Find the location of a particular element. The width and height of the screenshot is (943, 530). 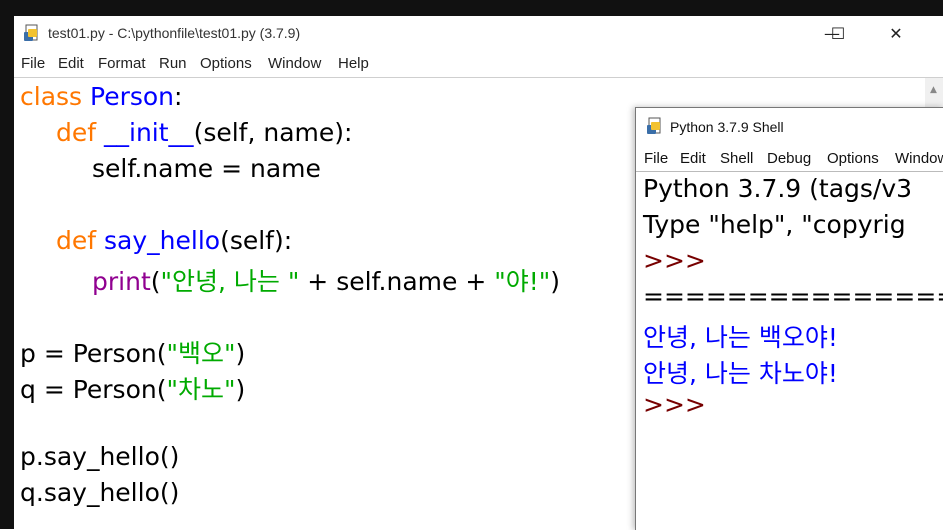

code-line-2: def __init__(self, name): is located at coordinates (204, 132).